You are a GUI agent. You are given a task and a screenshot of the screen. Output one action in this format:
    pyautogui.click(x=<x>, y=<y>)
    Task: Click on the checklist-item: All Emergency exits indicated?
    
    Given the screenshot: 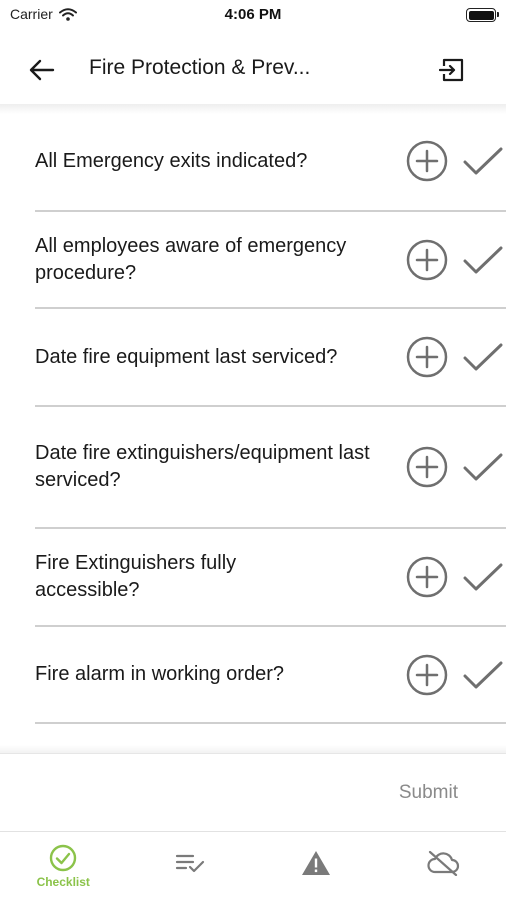 What is the action you would take?
    pyautogui.click(x=270, y=162)
    